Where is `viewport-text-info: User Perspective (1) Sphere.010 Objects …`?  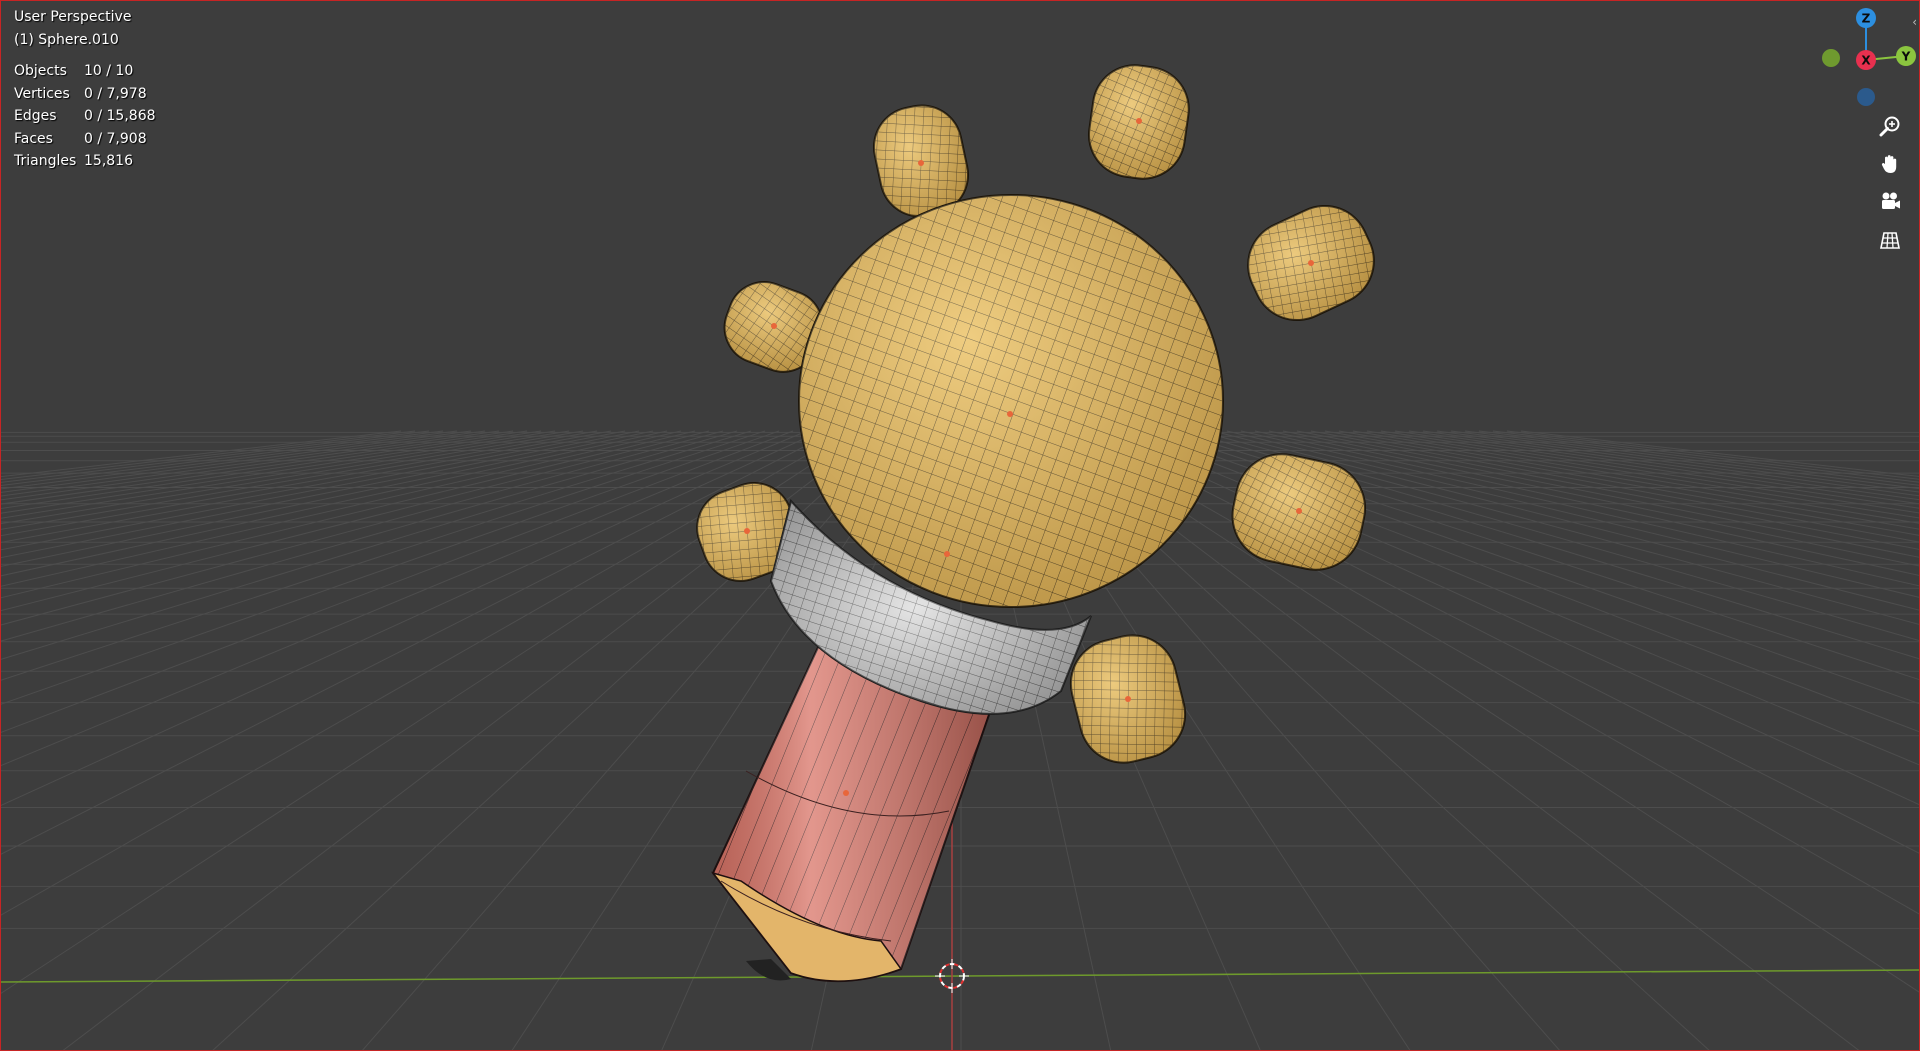
viewport-text-info: User Perspective (1) Sphere.010 Objects … is located at coordinates (85, 89).